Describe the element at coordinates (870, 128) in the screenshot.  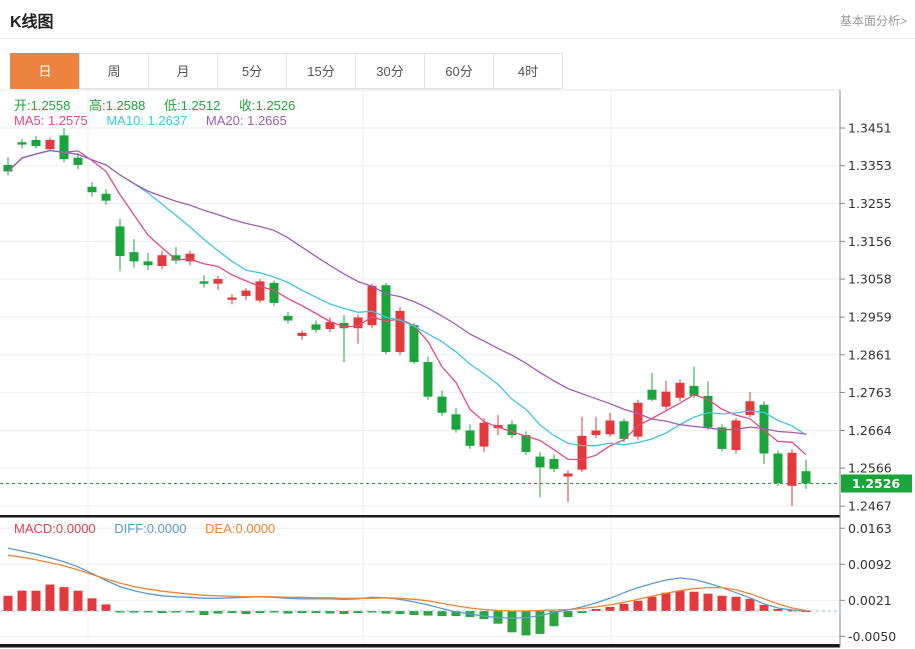
I see `y-axis-label: 1.3451` at that location.